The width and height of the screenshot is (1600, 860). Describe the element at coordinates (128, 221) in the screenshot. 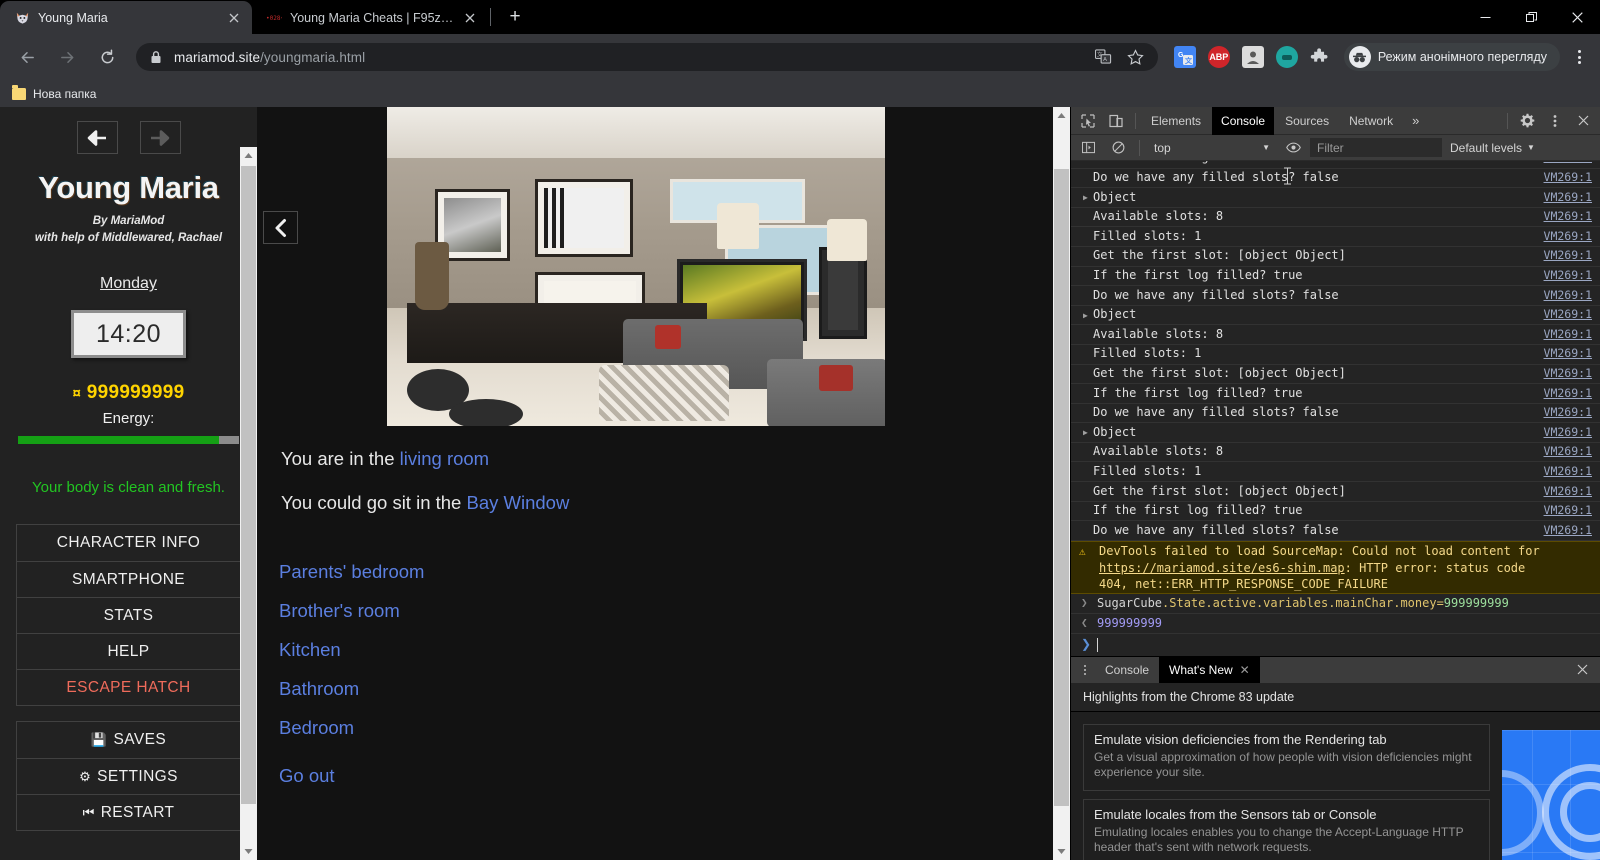

I see `byline-author: By MariaMod` at that location.